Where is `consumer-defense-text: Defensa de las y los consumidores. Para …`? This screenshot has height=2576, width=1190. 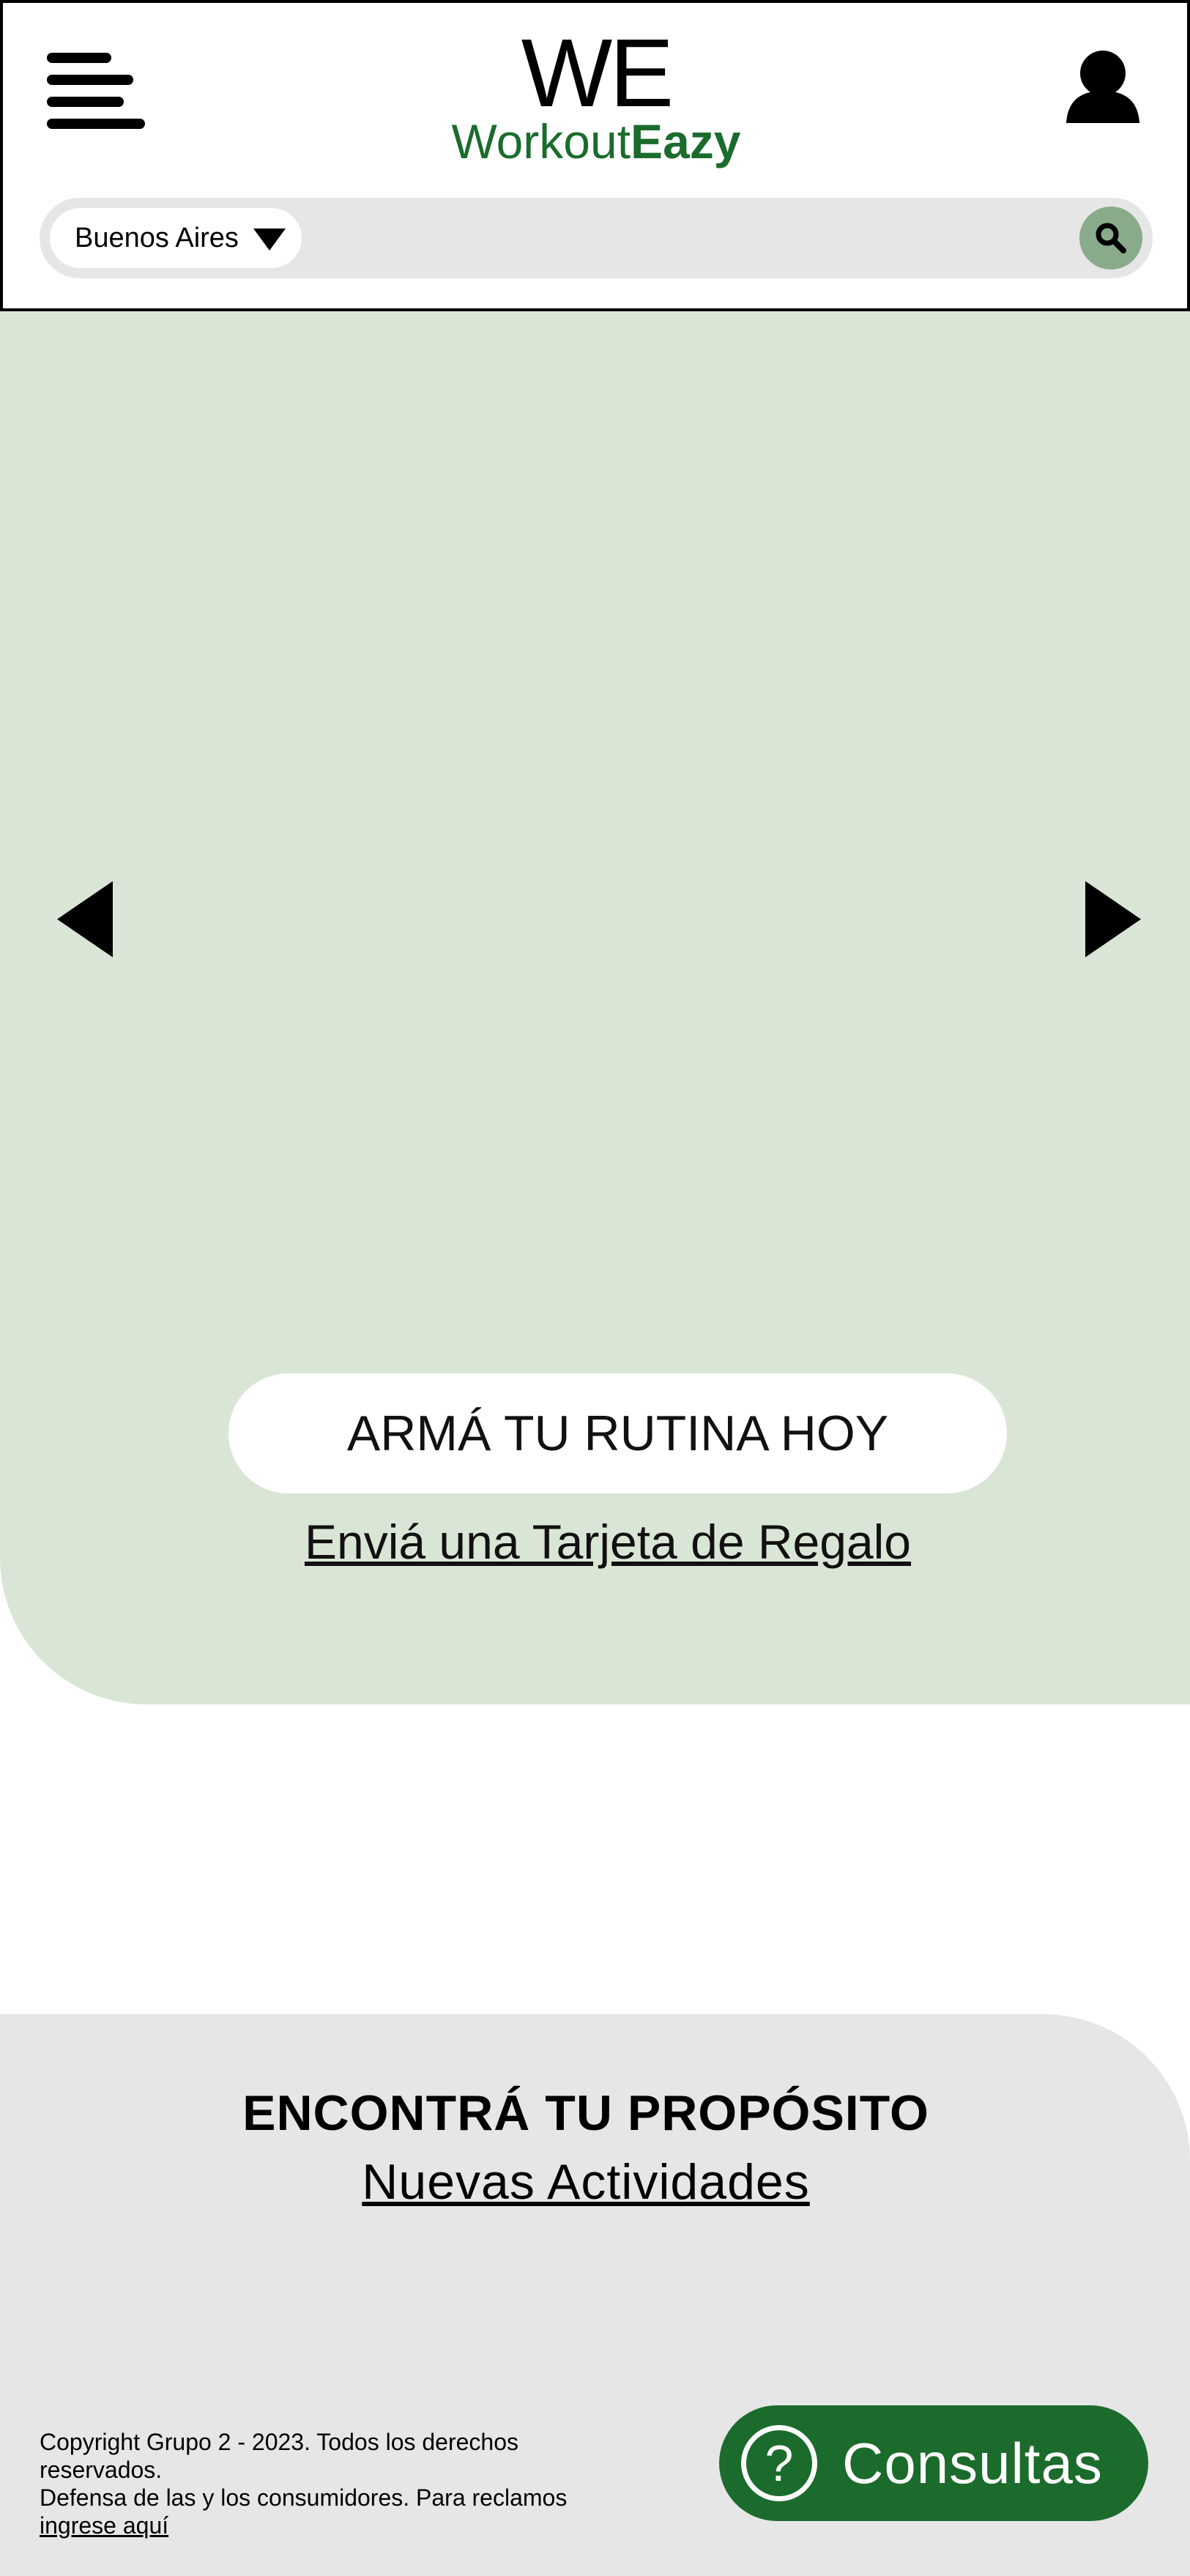
consumer-defense-text: Defensa de las y los consumidores. Para … is located at coordinates (304, 2497).